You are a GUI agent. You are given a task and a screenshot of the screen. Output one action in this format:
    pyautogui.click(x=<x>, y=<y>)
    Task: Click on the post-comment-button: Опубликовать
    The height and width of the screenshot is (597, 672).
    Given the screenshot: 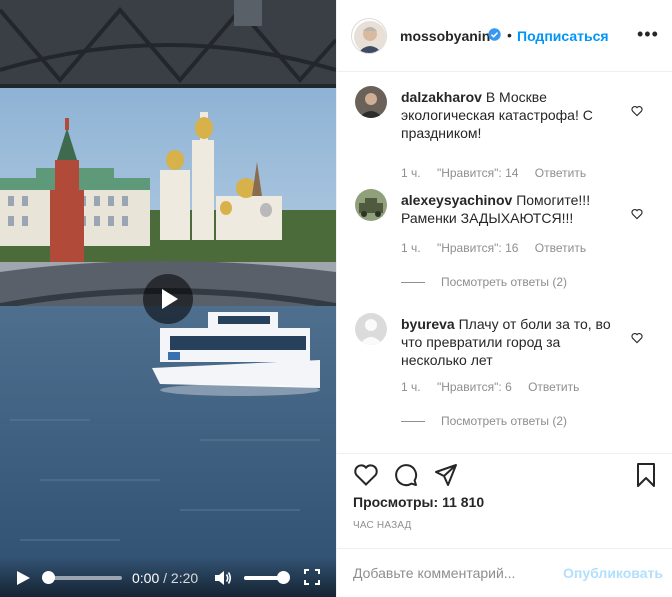 What is the action you would take?
    pyautogui.click(x=613, y=573)
    